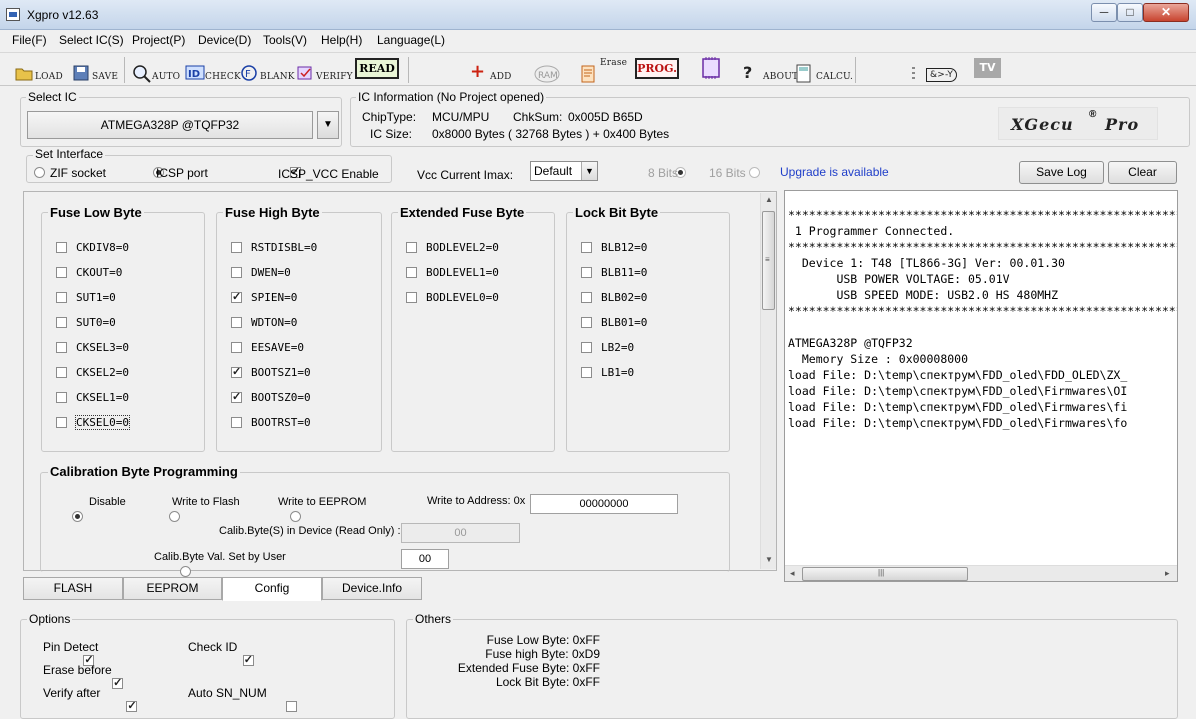  I want to click on logic-test-button: &>-Y, so click(934, 70).